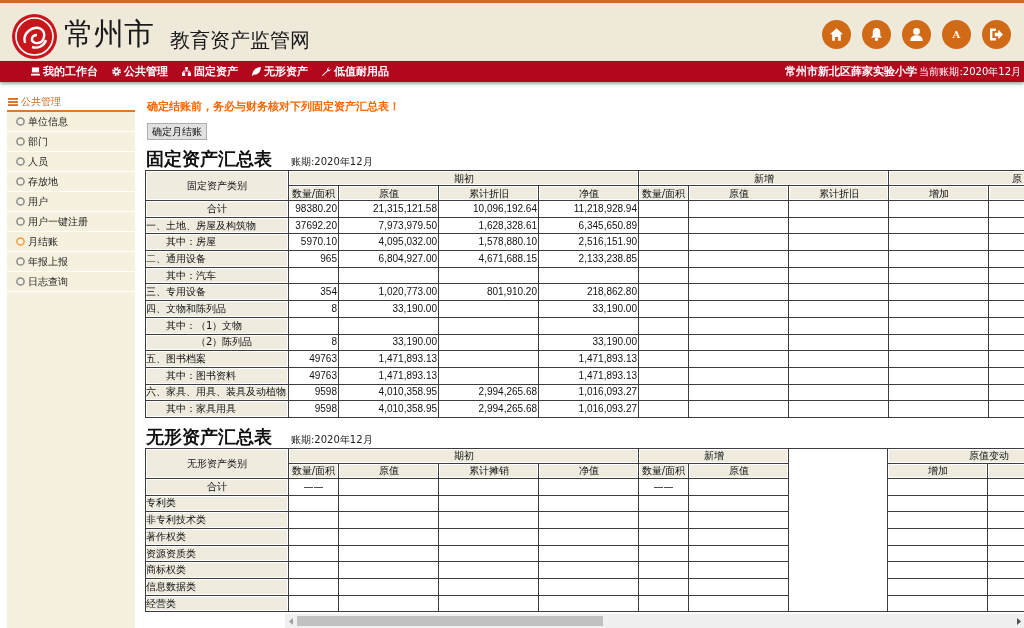 This screenshot has width=1024, height=628. Describe the element at coordinates (956, 34) in the screenshot. I see `letter-button: A` at that location.